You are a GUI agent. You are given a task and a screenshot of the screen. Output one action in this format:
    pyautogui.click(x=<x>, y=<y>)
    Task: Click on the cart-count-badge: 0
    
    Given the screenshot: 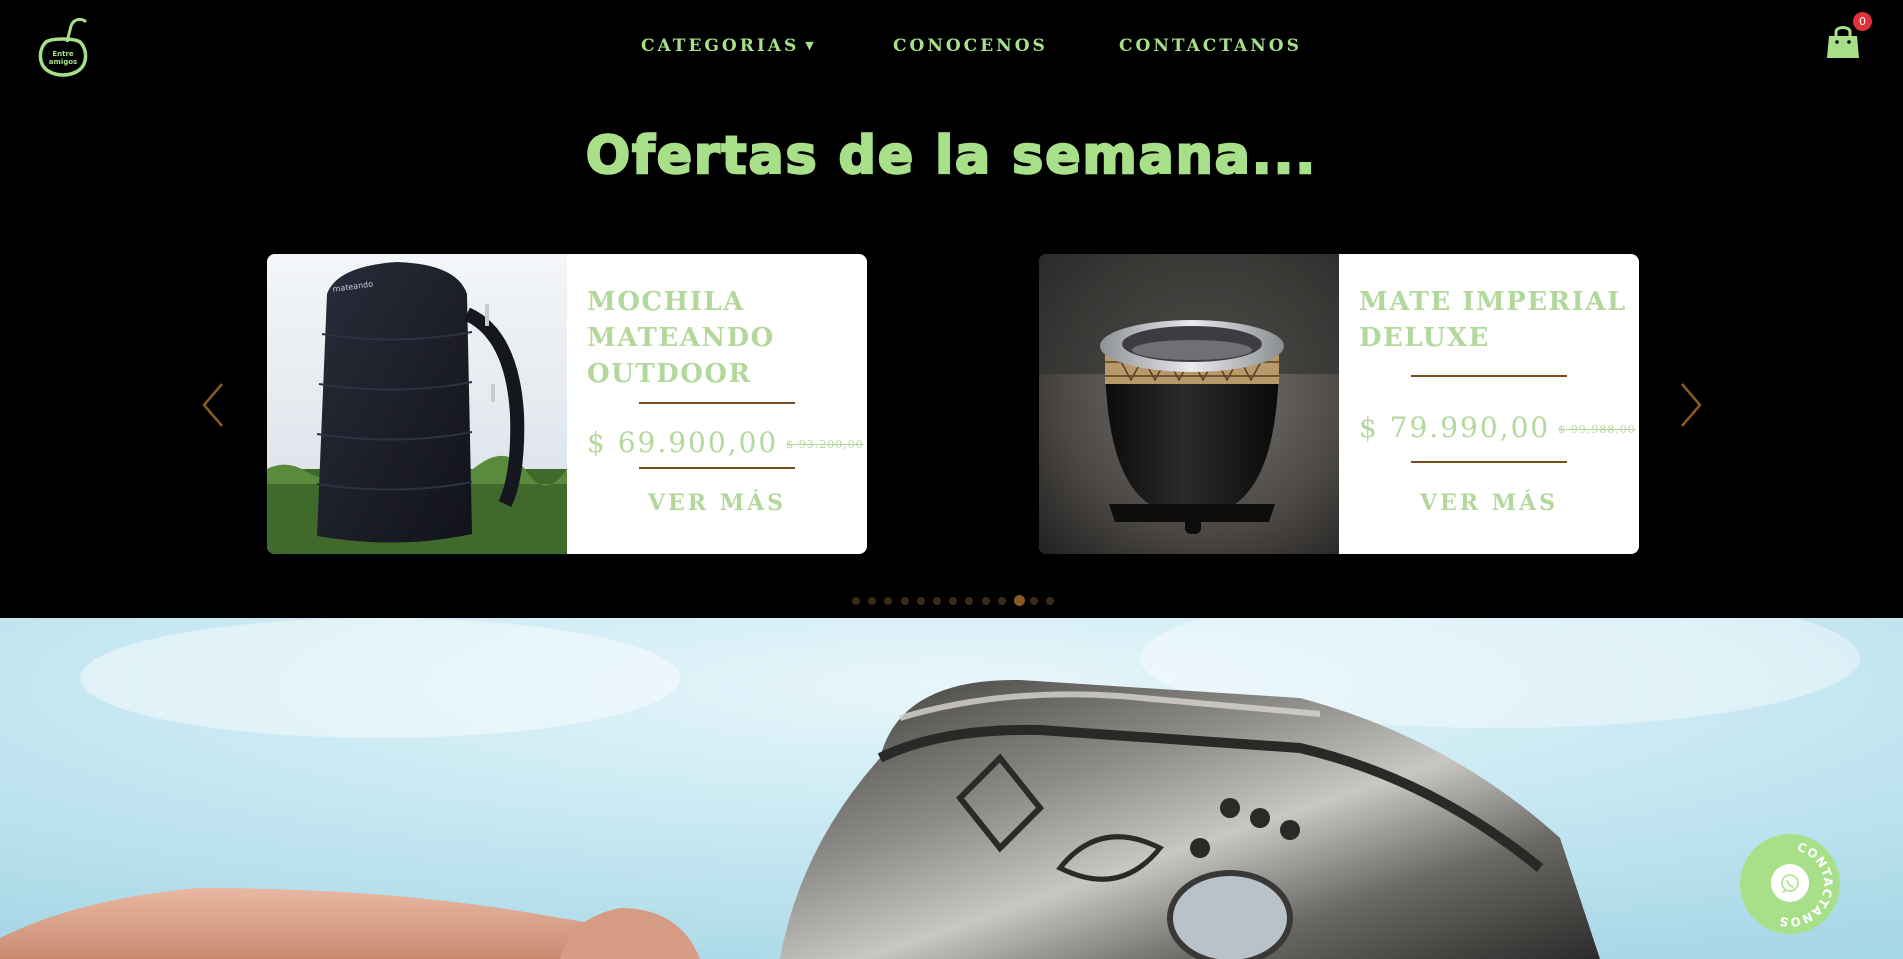 What is the action you would take?
    pyautogui.click(x=1862, y=21)
    